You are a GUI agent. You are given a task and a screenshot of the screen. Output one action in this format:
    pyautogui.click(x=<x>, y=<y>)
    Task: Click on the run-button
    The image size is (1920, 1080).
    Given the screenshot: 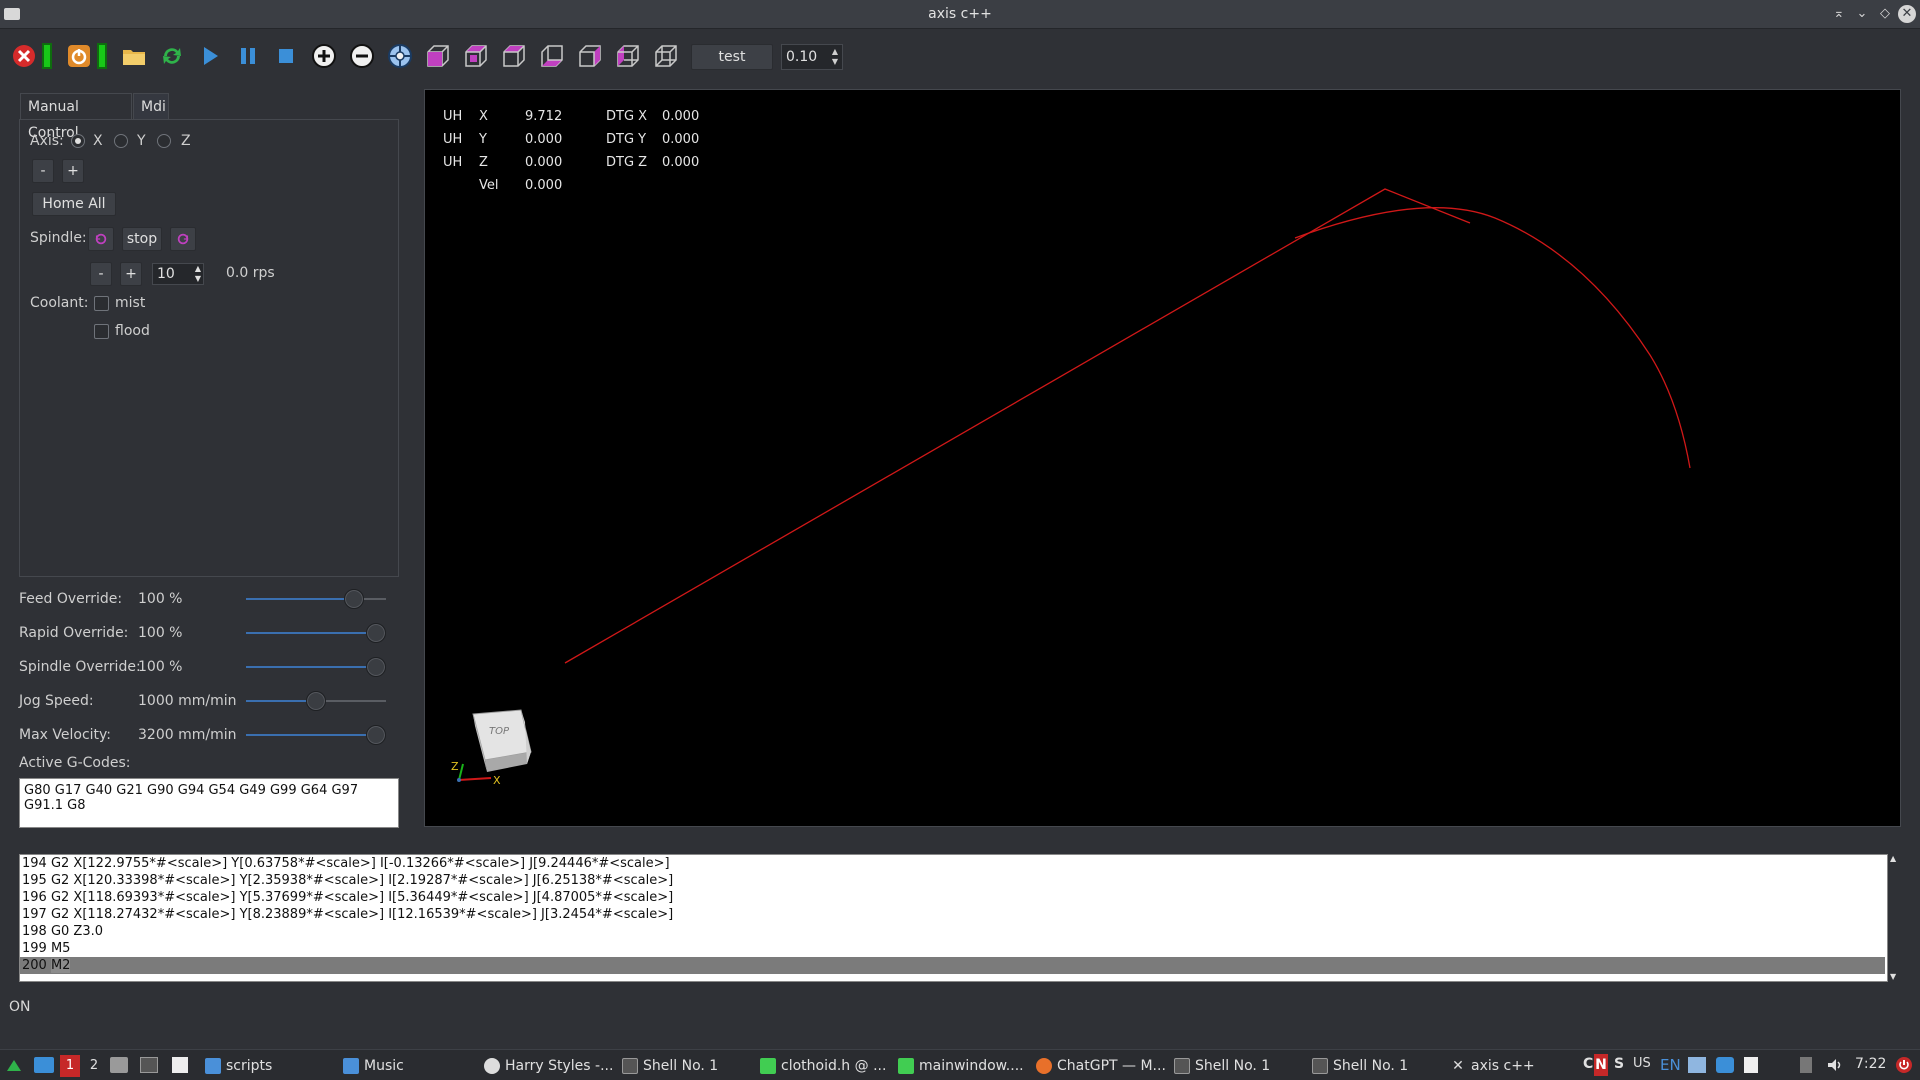 What is the action you would take?
    pyautogui.click(x=210, y=56)
    